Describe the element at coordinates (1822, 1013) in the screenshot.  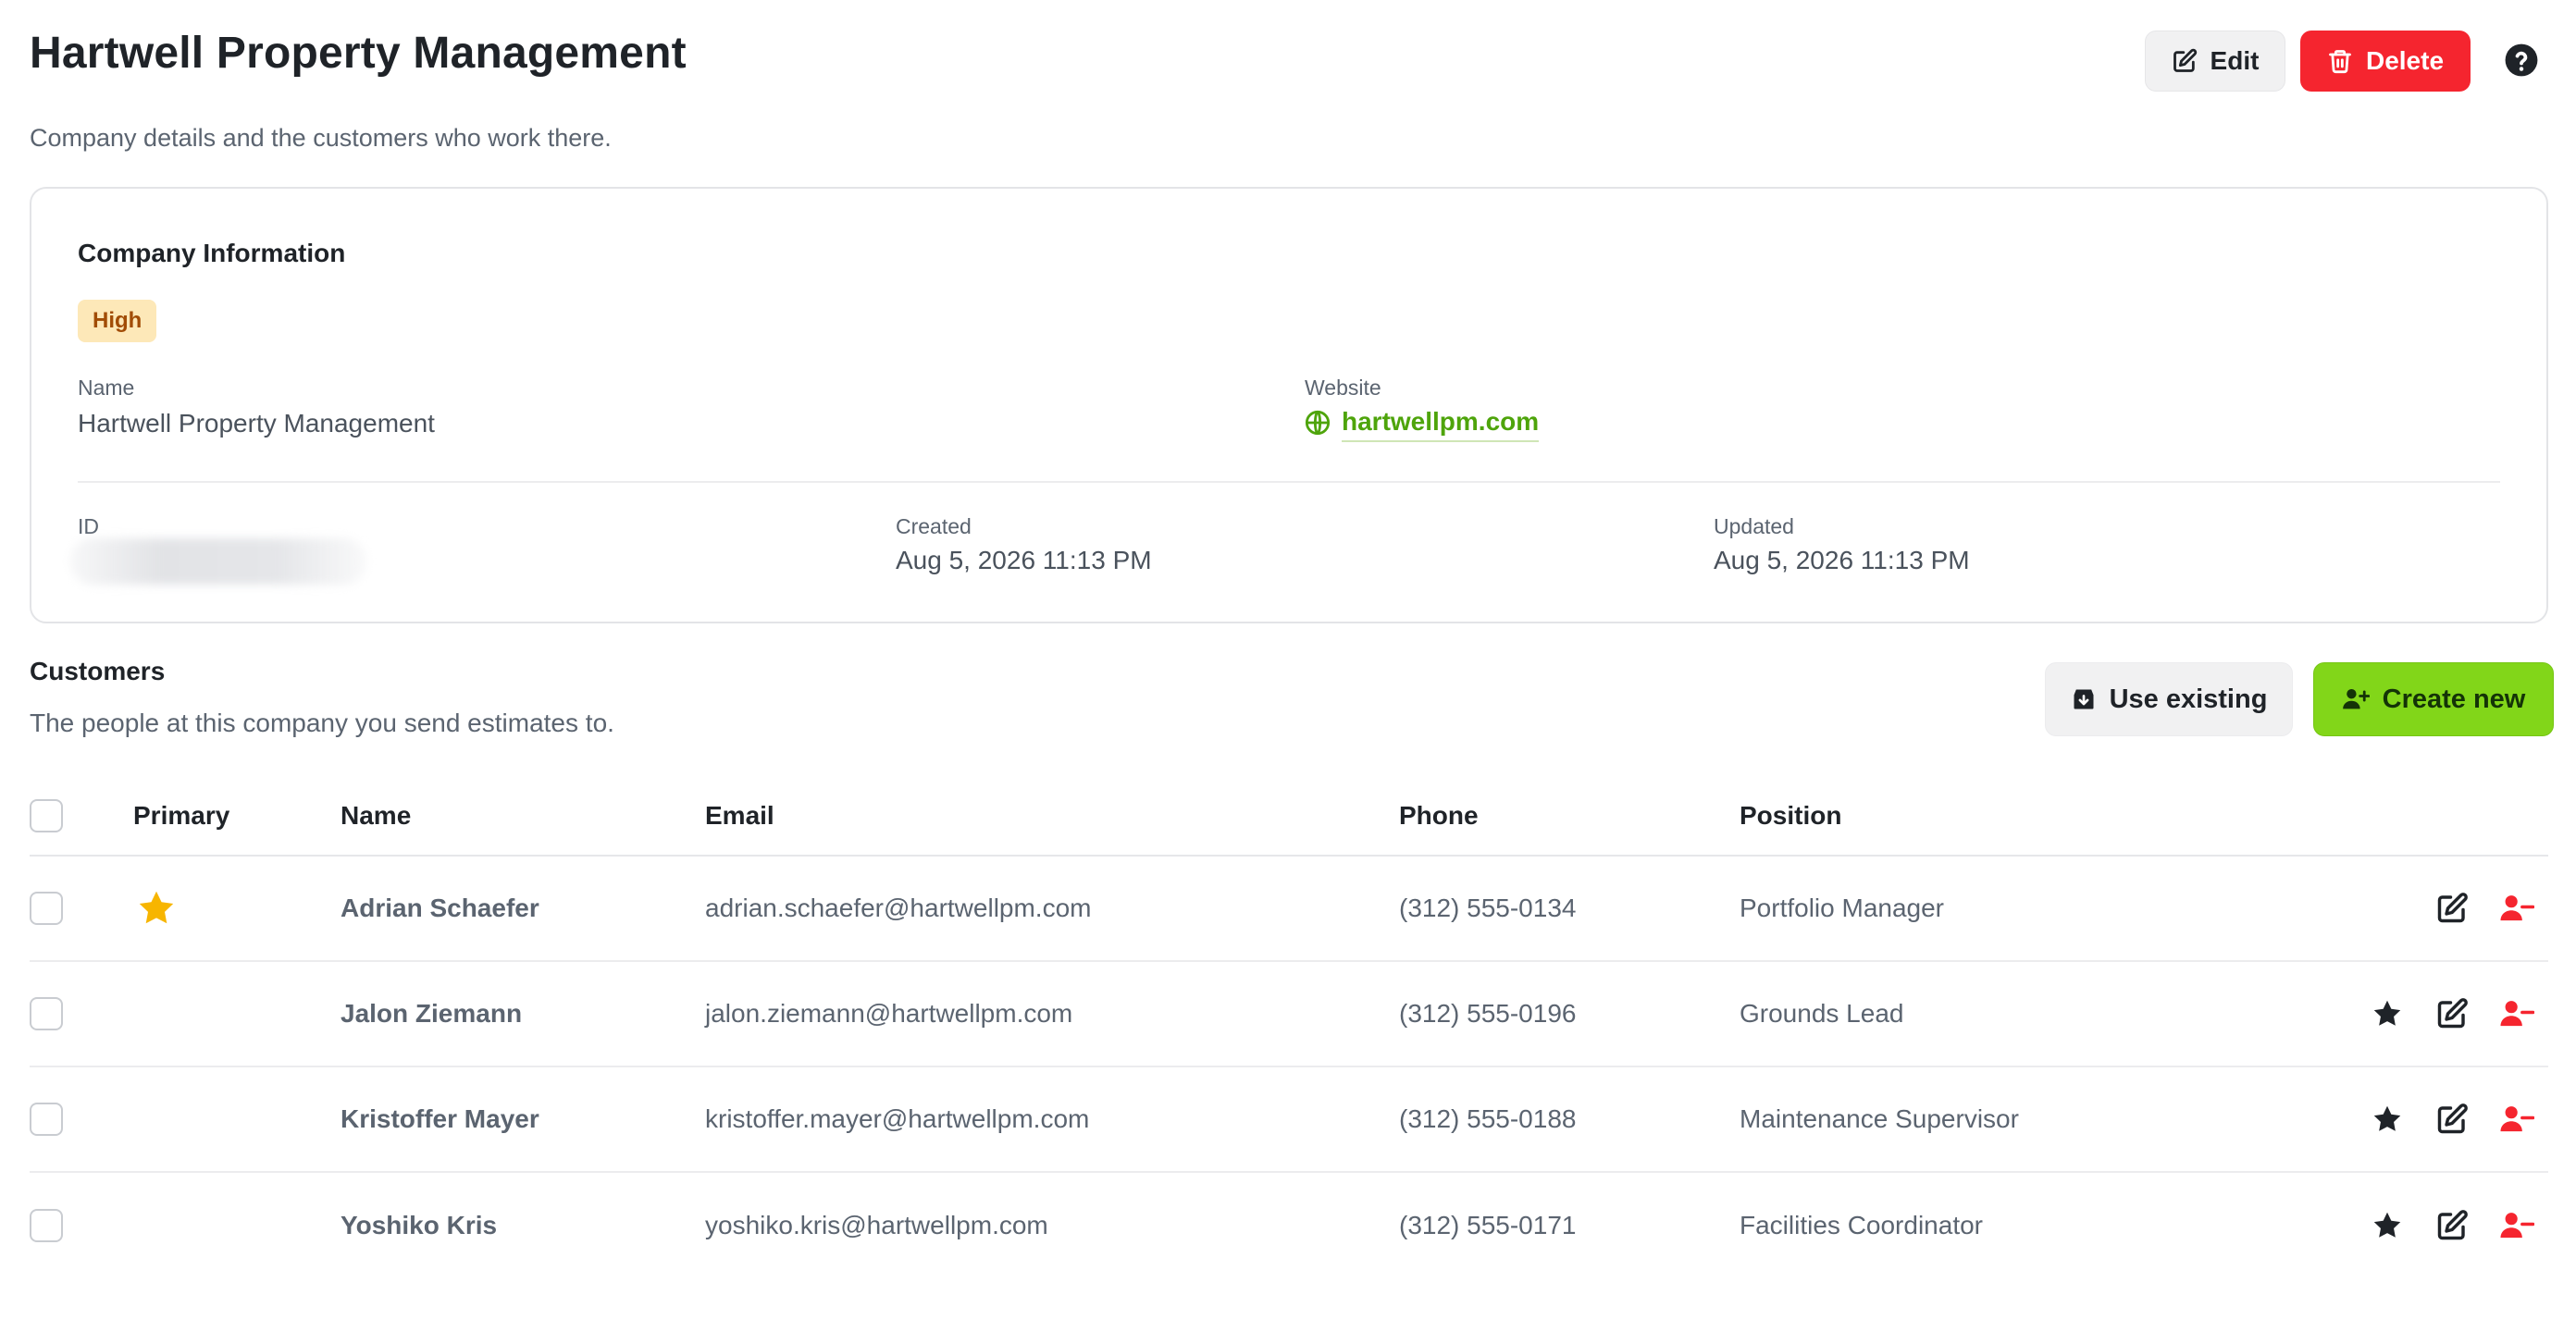
I see `customer-position: Grounds Lead` at that location.